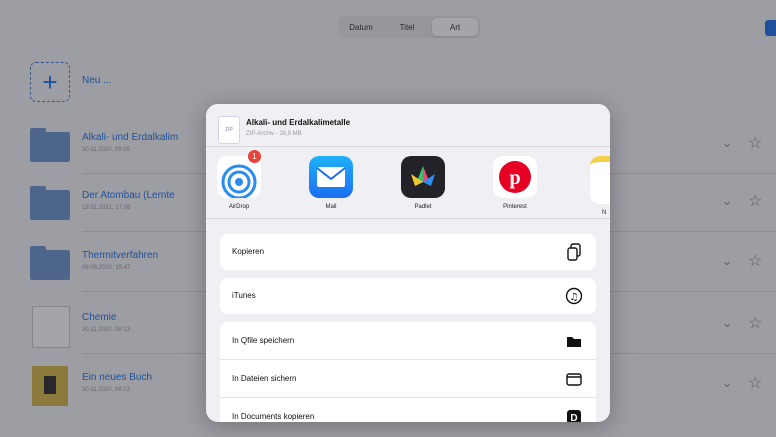  Describe the element at coordinates (408, 410) in the screenshot. I see `action-documents: In Documents kopieren D` at that location.